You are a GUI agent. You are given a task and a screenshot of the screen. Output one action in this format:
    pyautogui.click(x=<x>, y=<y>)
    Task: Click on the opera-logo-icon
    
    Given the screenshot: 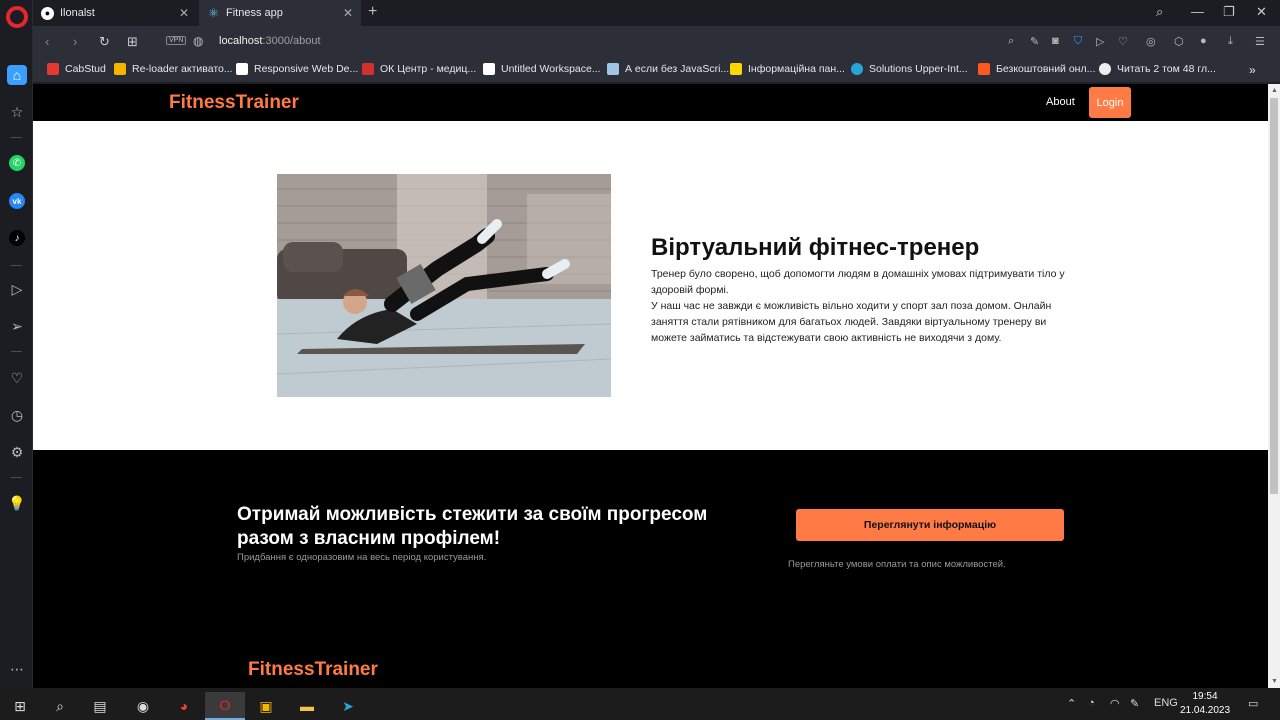 What is the action you would take?
    pyautogui.click(x=17, y=17)
    